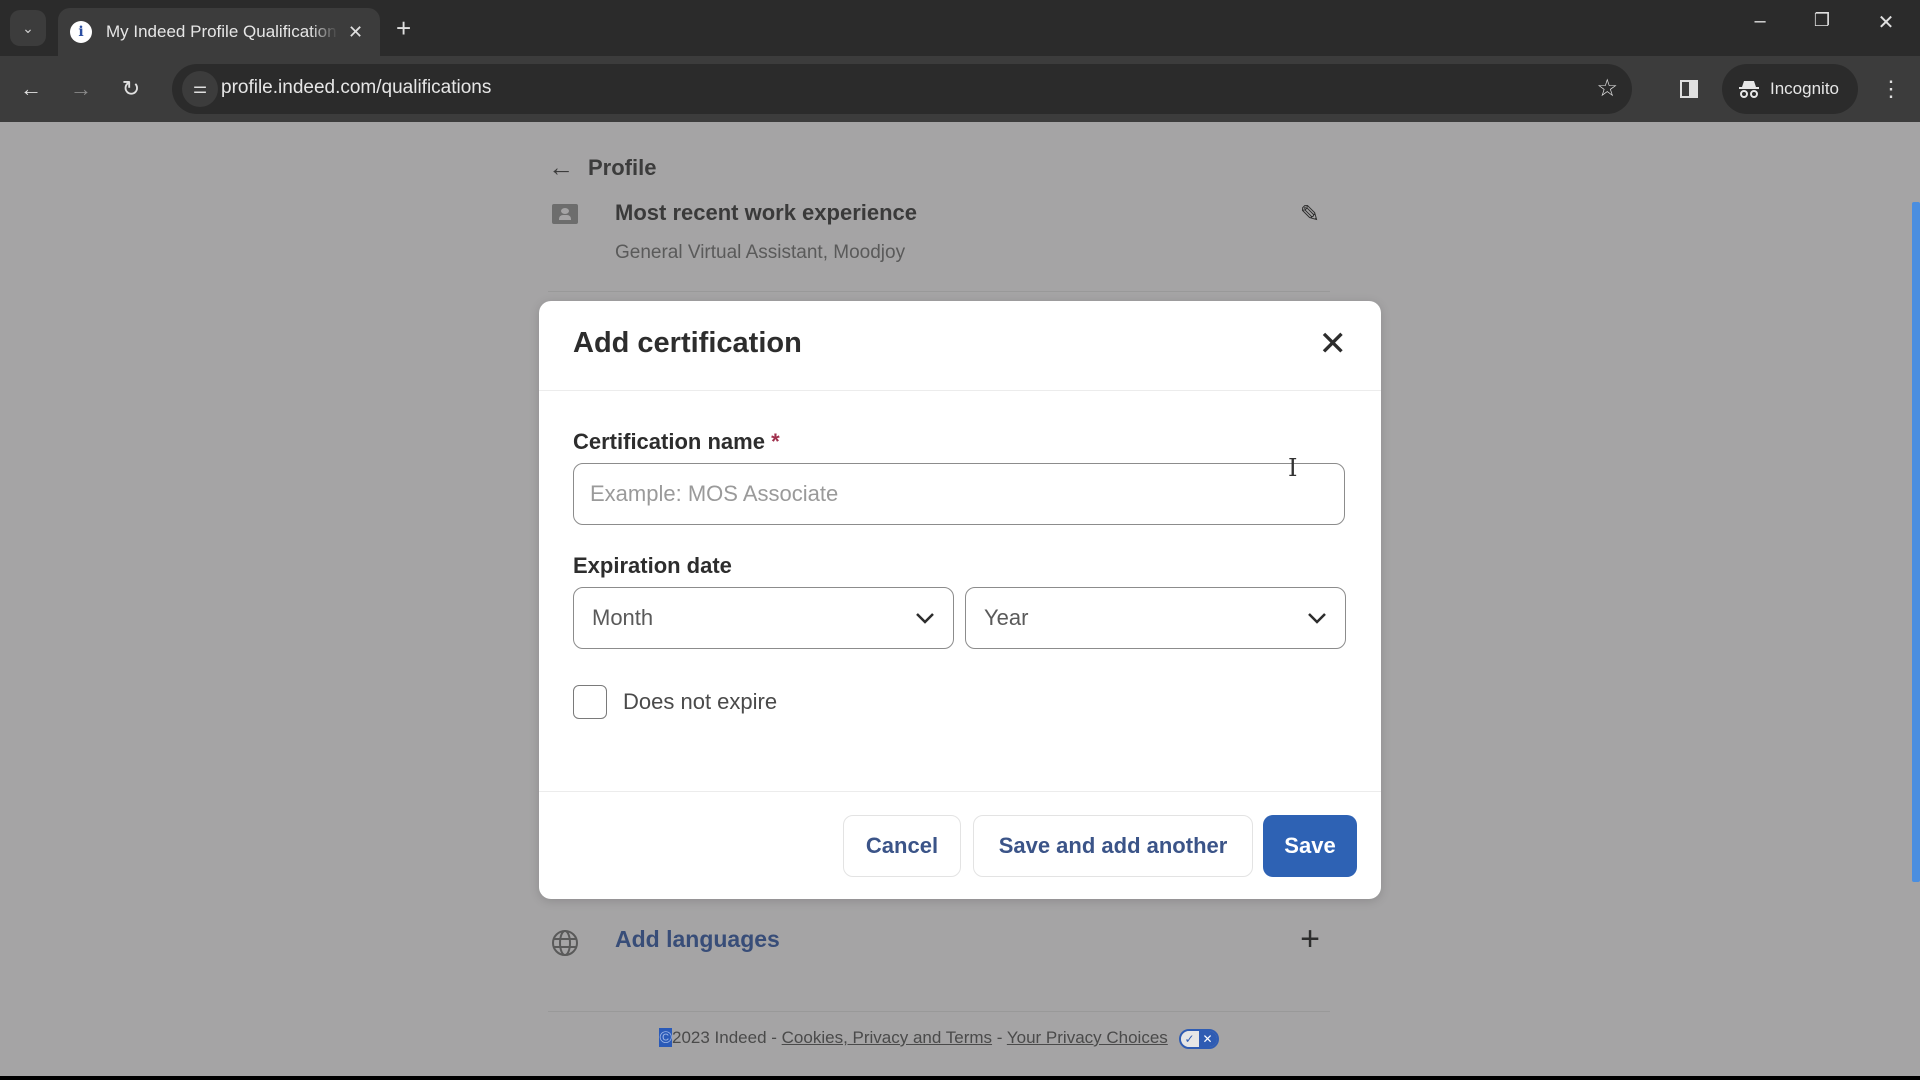 The height and width of the screenshot is (1080, 1920). Describe the element at coordinates (939, 962) in the screenshot. I see `add-languages-row: Add languages +` at that location.